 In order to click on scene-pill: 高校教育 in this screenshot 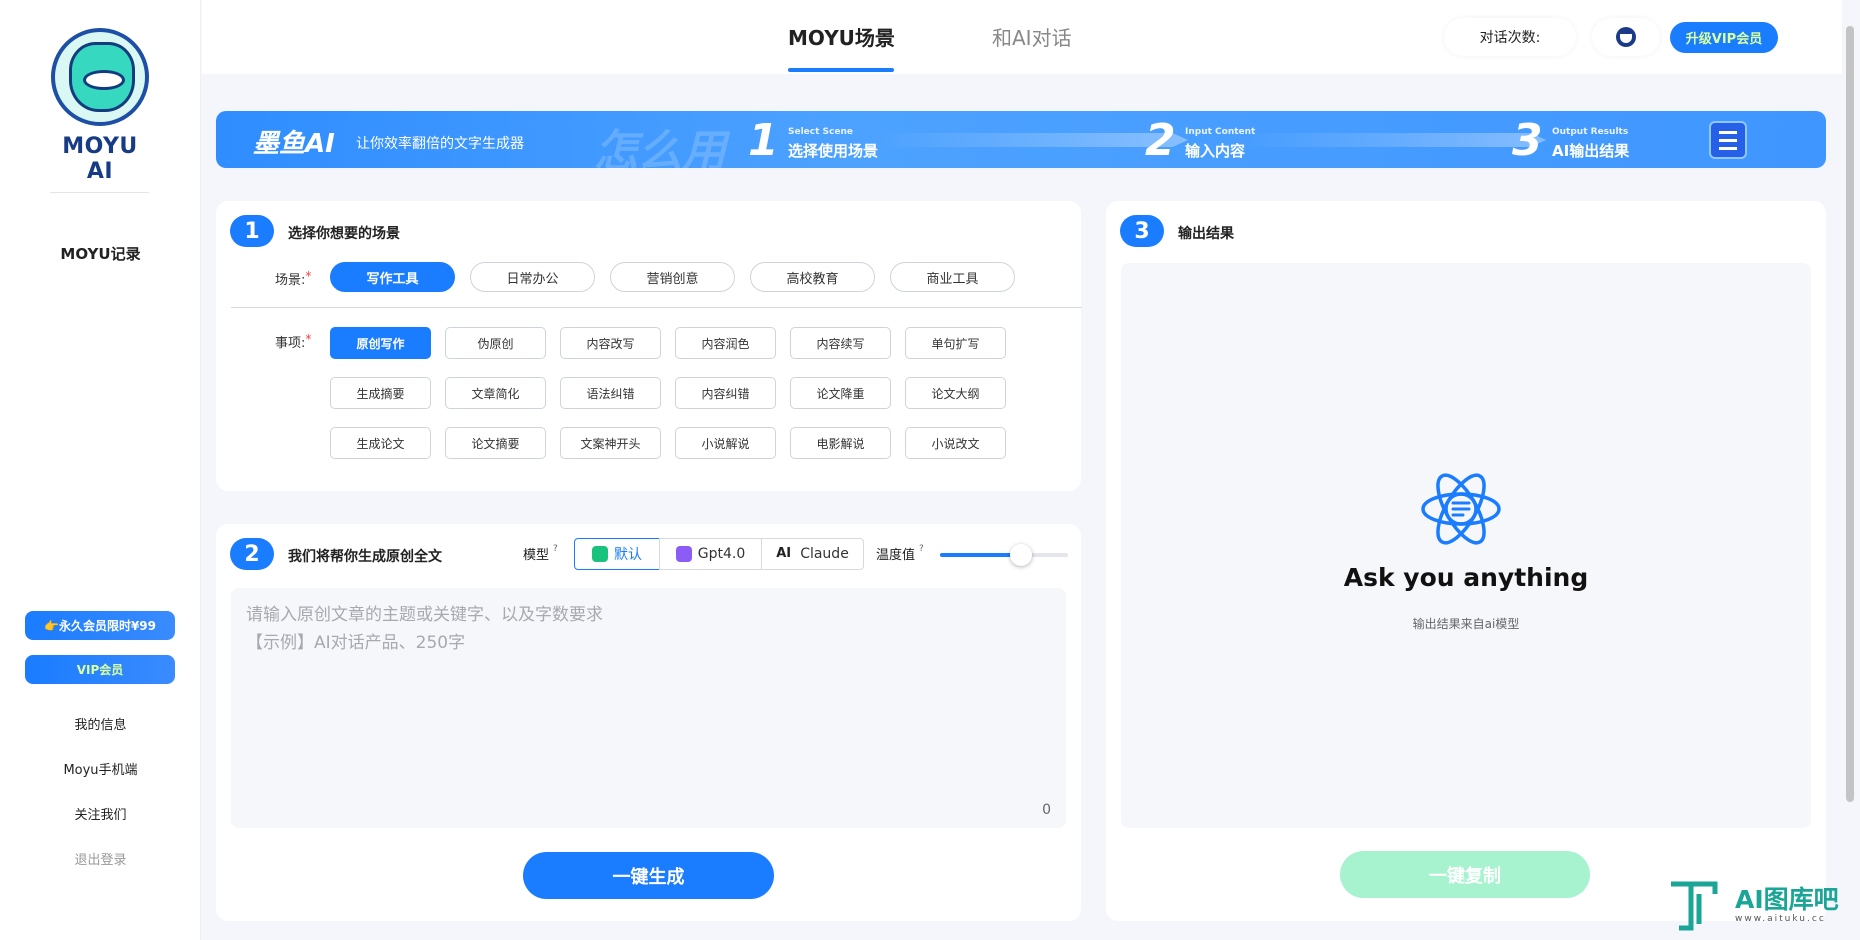, I will do `click(812, 277)`.